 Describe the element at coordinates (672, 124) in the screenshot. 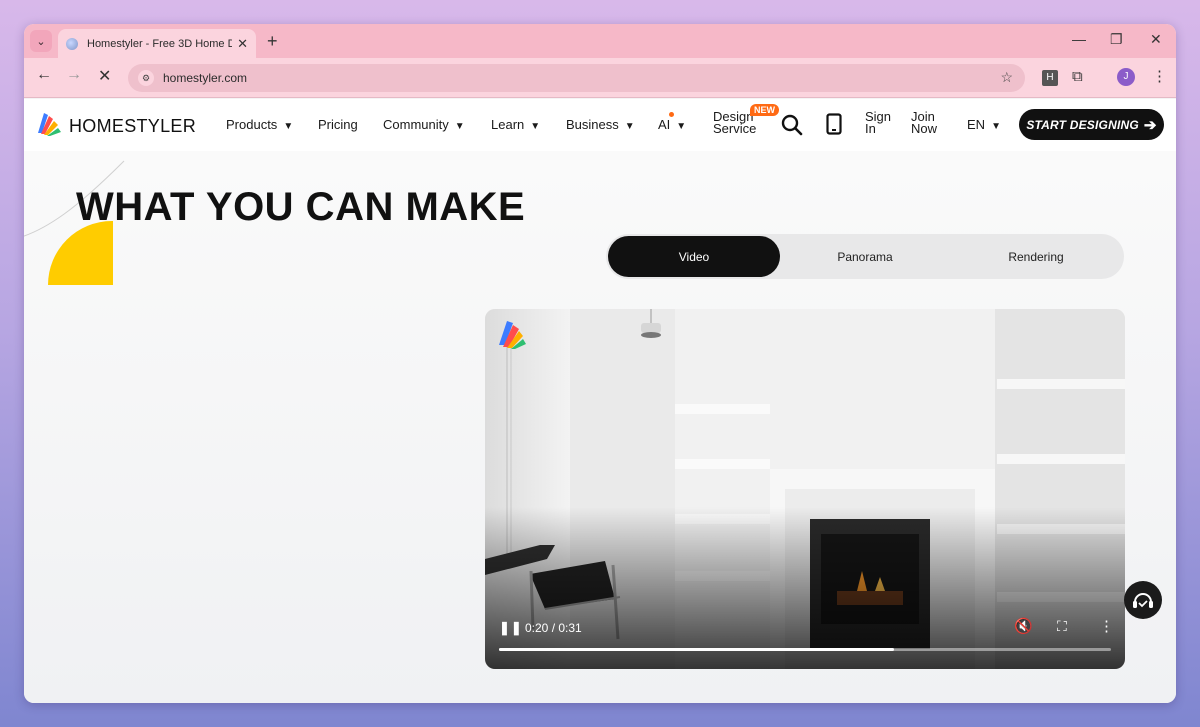

I see `nav-ai: AI ▼` at that location.